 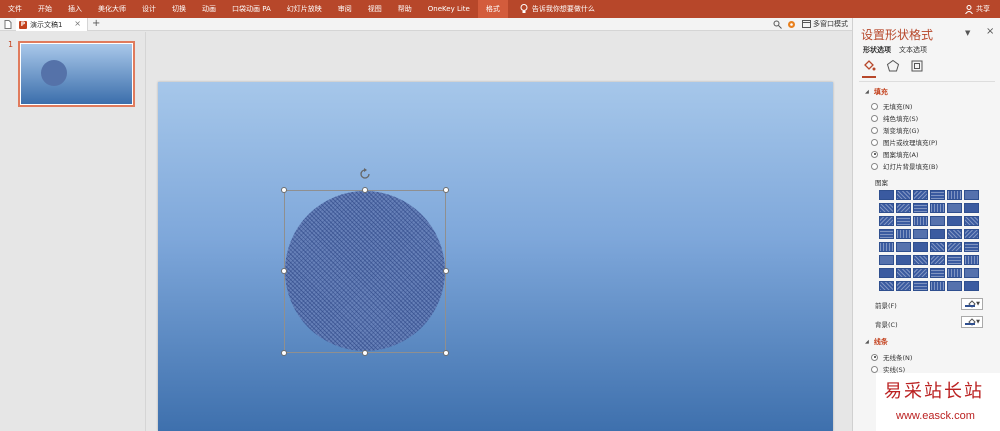 I want to click on radio-no-fill: 无填充(N), so click(x=891, y=106).